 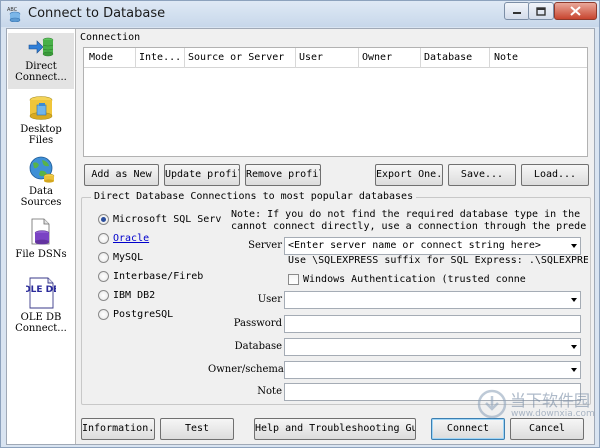 What do you see at coordinates (432, 347) in the screenshot?
I see `database-combobox` at bounding box center [432, 347].